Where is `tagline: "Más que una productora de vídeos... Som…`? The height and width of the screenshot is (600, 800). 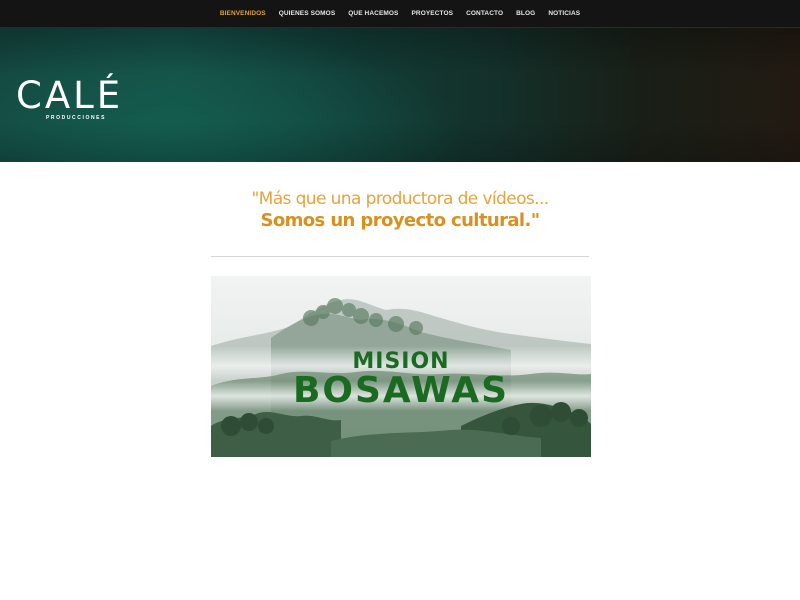
tagline: "Más que una productora de vídeos... Som… is located at coordinates (400, 210).